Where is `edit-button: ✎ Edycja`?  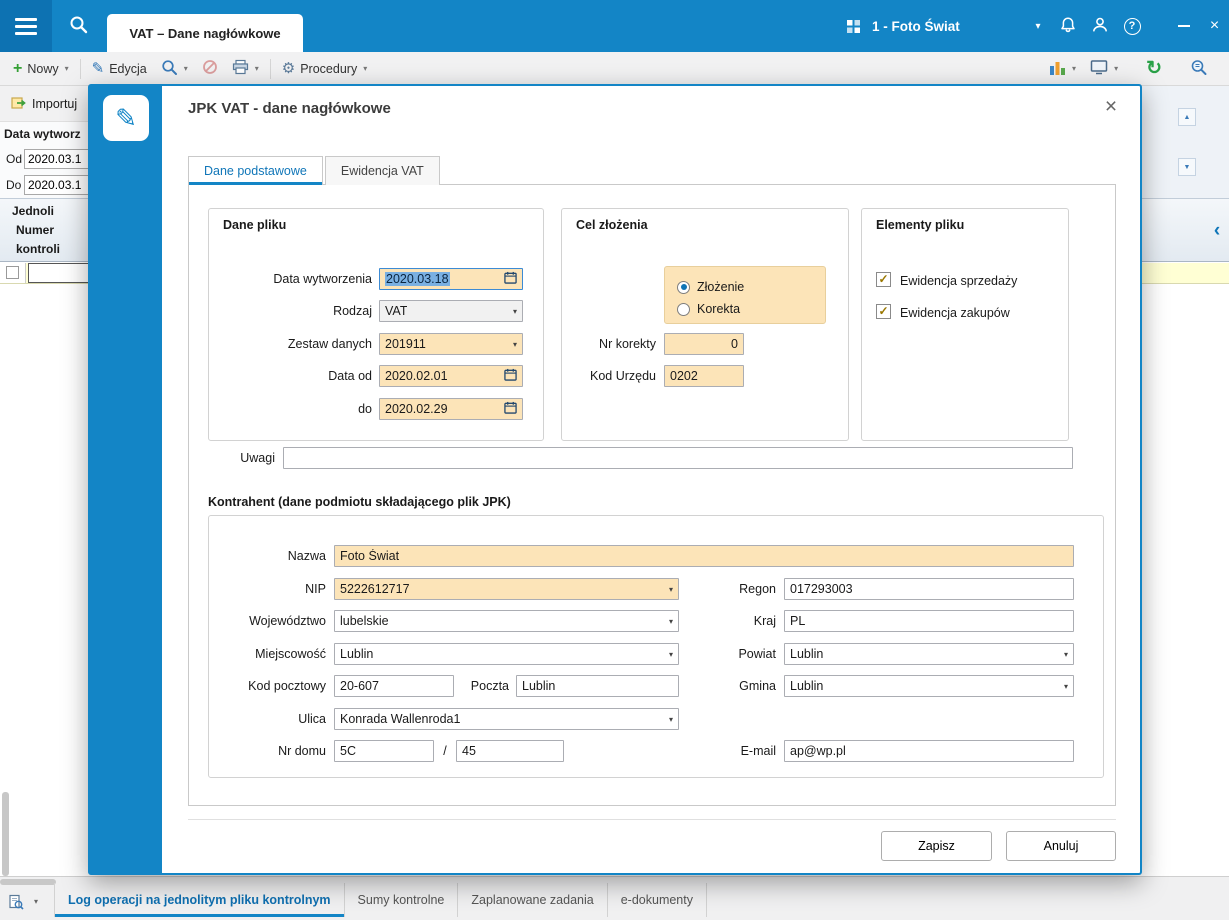 edit-button: ✎ Edycja is located at coordinates (119, 69).